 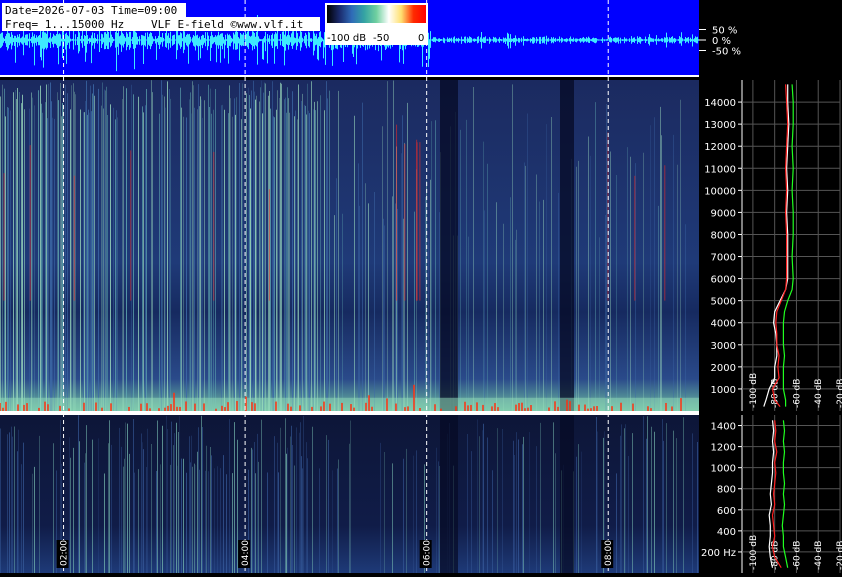 What do you see at coordinates (723, 324) in the screenshot?
I see `frequency-tick-label: 4000` at bounding box center [723, 324].